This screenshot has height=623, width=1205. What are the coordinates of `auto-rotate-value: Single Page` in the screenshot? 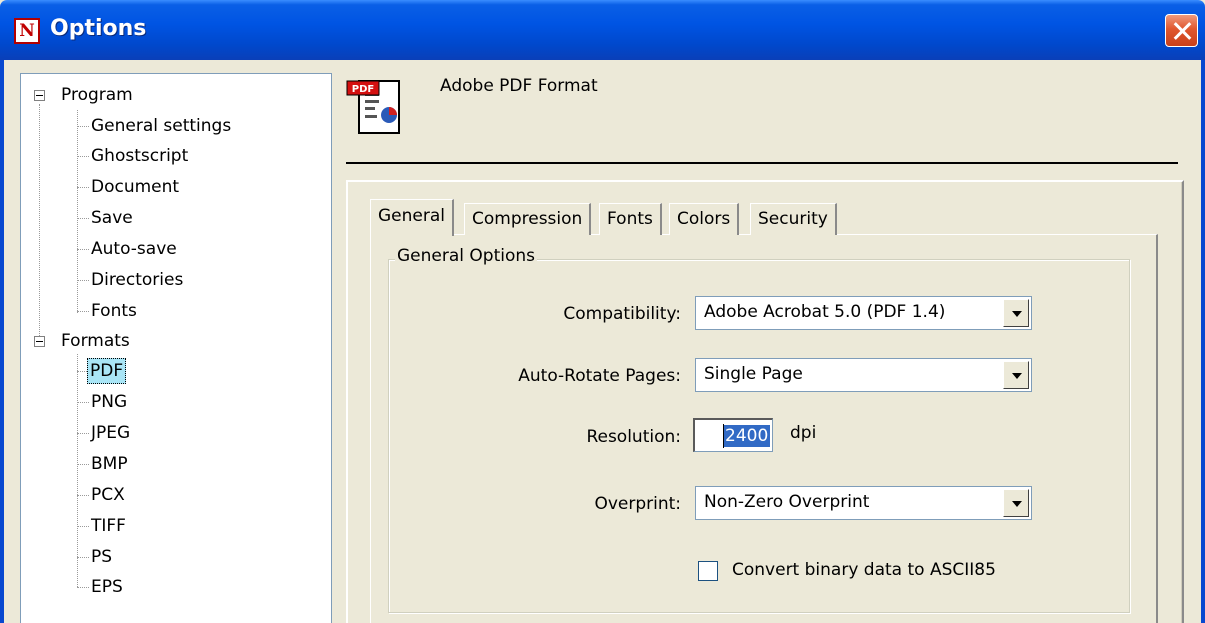 It's located at (753, 374).